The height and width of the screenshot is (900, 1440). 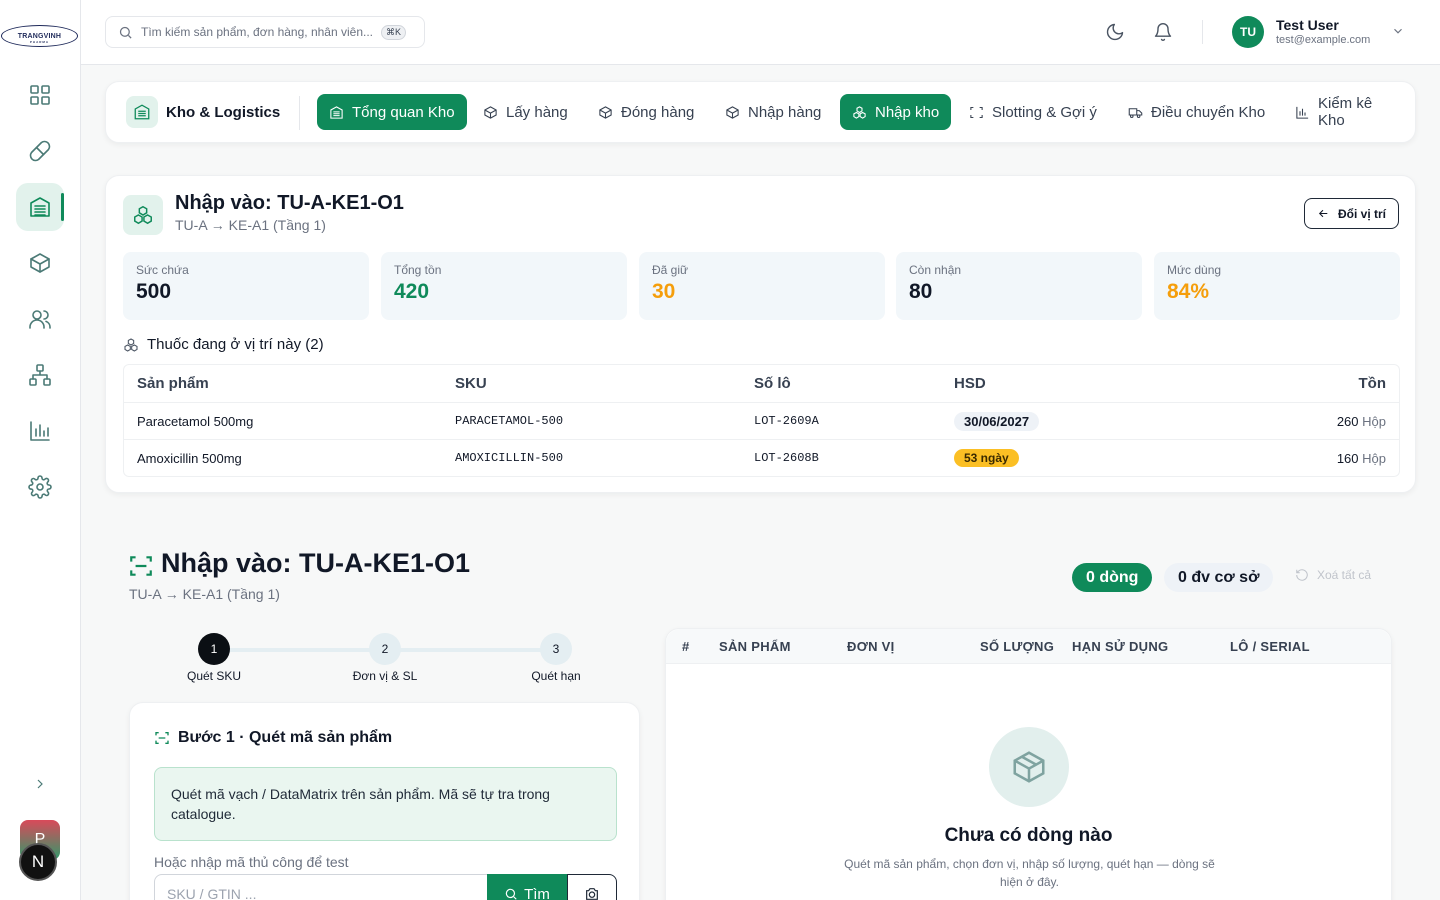 What do you see at coordinates (537, 112) in the screenshot?
I see `tab-label: Lấy hàng` at bounding box center [537, 112].